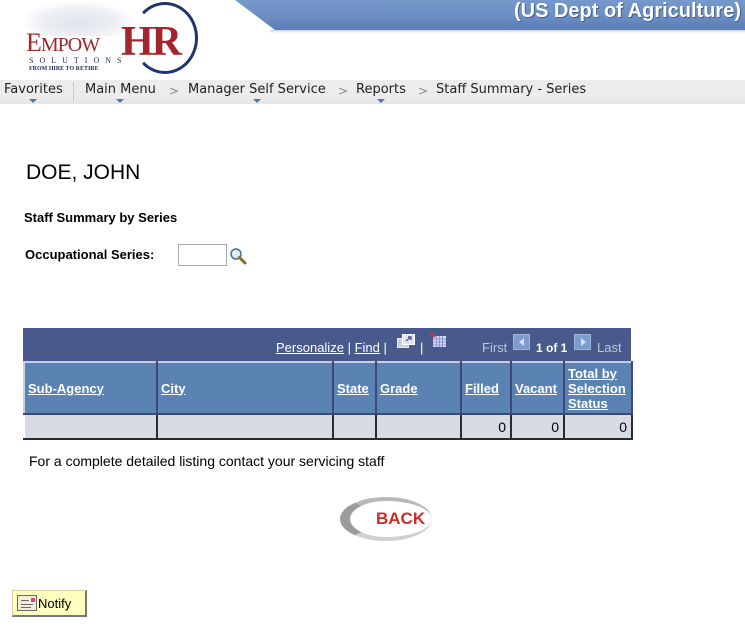 The width and height of the screenshot is (745, 629). What do you see at coordinates (521, 342) in the screenshot?
I see `previous-page-icon` at bounding box center [521, 342].